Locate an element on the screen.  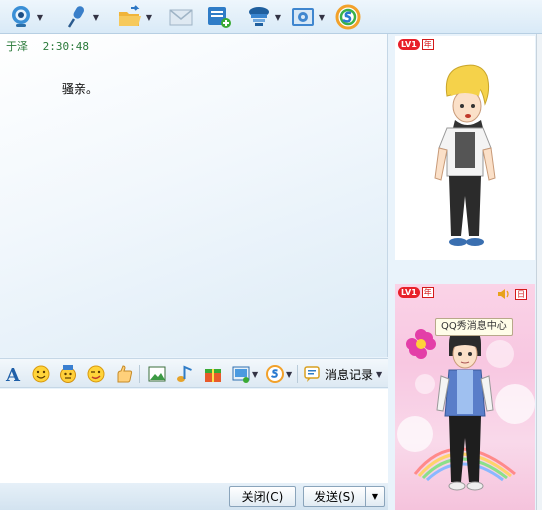
voice-call-icon is located at coordinates (75, 17).